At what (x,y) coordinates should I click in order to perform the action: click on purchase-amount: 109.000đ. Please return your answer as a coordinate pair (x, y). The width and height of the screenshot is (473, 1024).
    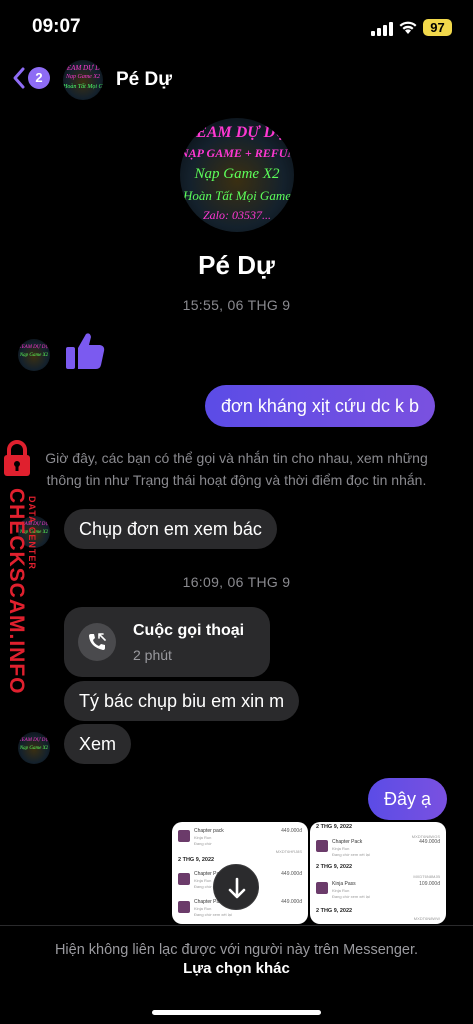
    Looking at the image, I should click on (429, 884).